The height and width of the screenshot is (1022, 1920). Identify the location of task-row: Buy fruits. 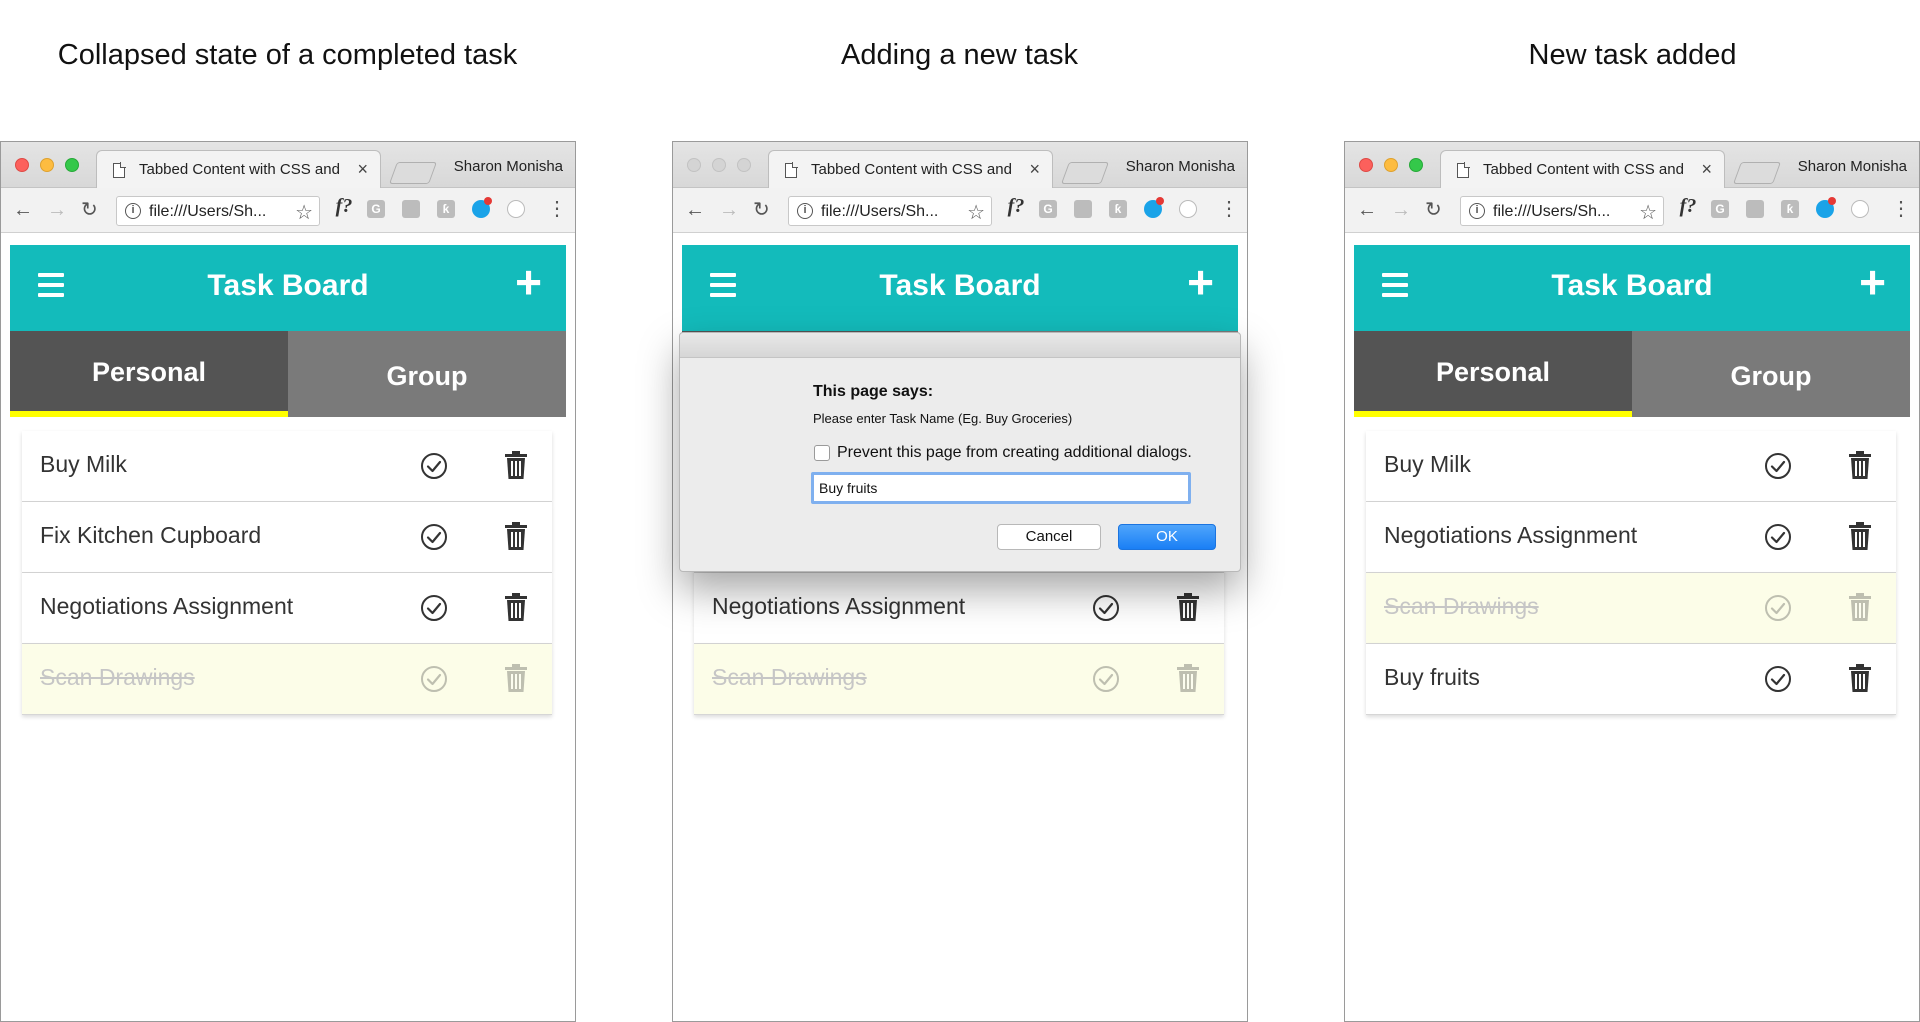
(1631, 679).